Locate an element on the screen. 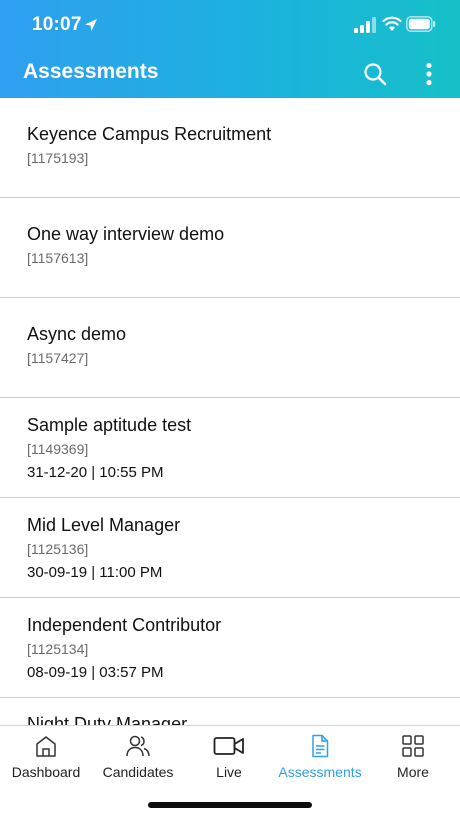  tab-dashboard: Dashboard is located at coordinates (46, 759).